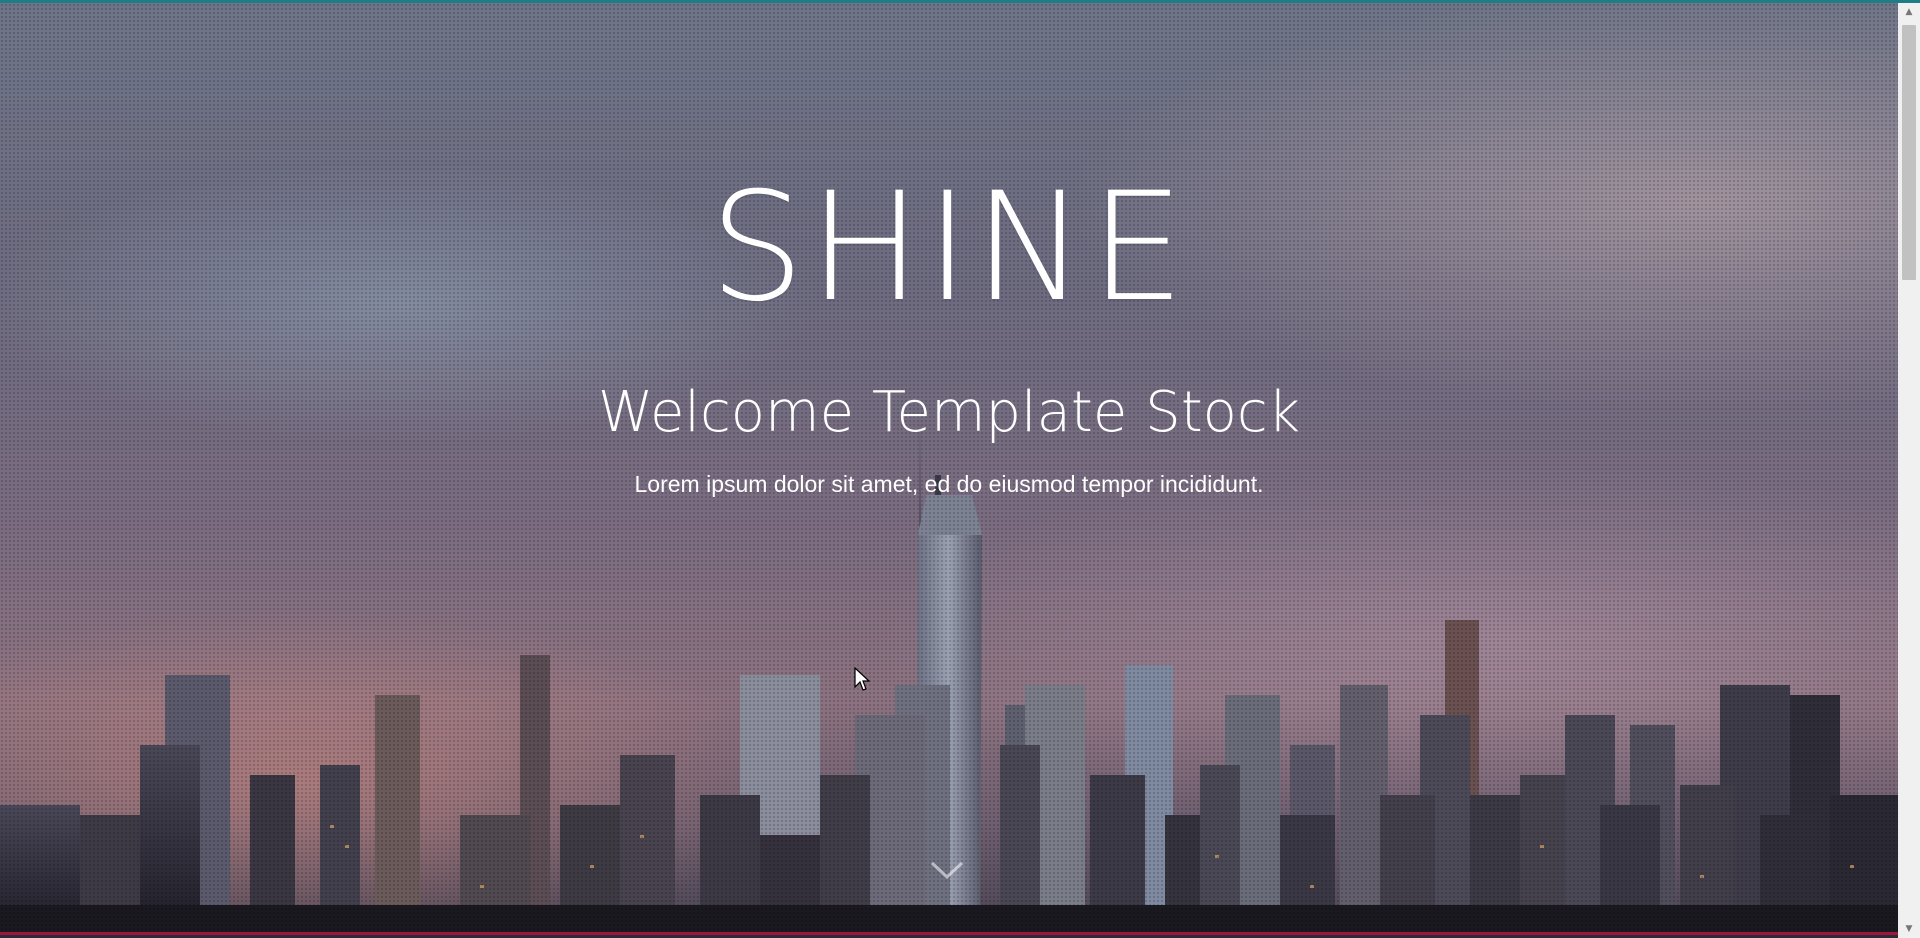  What do you see at coordinates (949, 933) in the screenshot?
I see `bottom-accent-bar` at bounding box center [949, 933].